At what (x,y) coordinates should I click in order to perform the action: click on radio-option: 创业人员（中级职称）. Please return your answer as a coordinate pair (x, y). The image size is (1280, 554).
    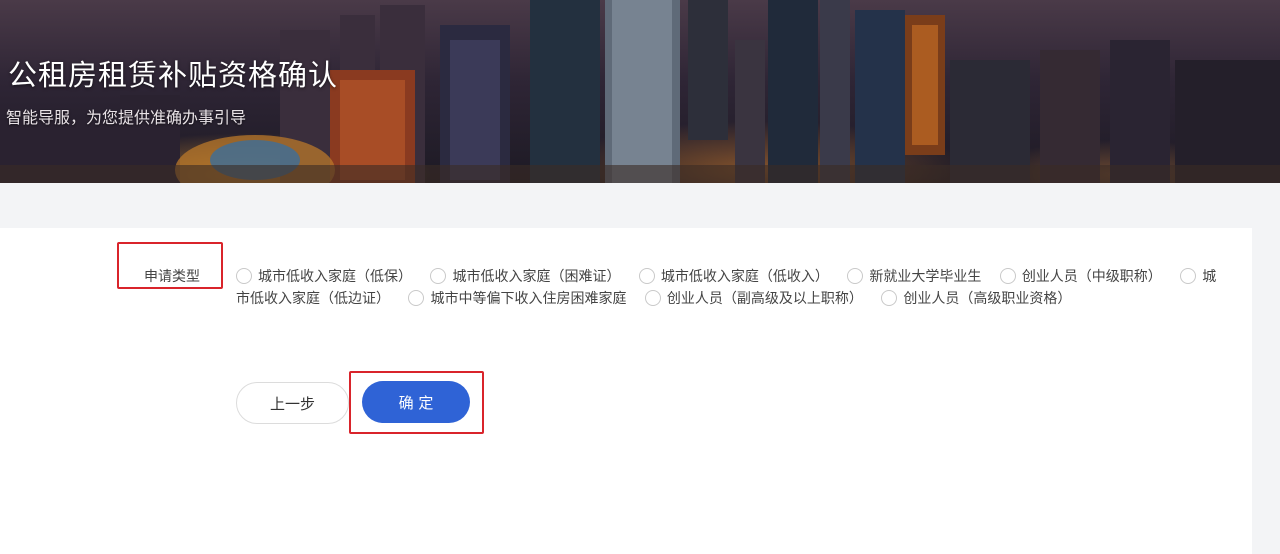
    Looking at the image, I should click on (1080, 276).